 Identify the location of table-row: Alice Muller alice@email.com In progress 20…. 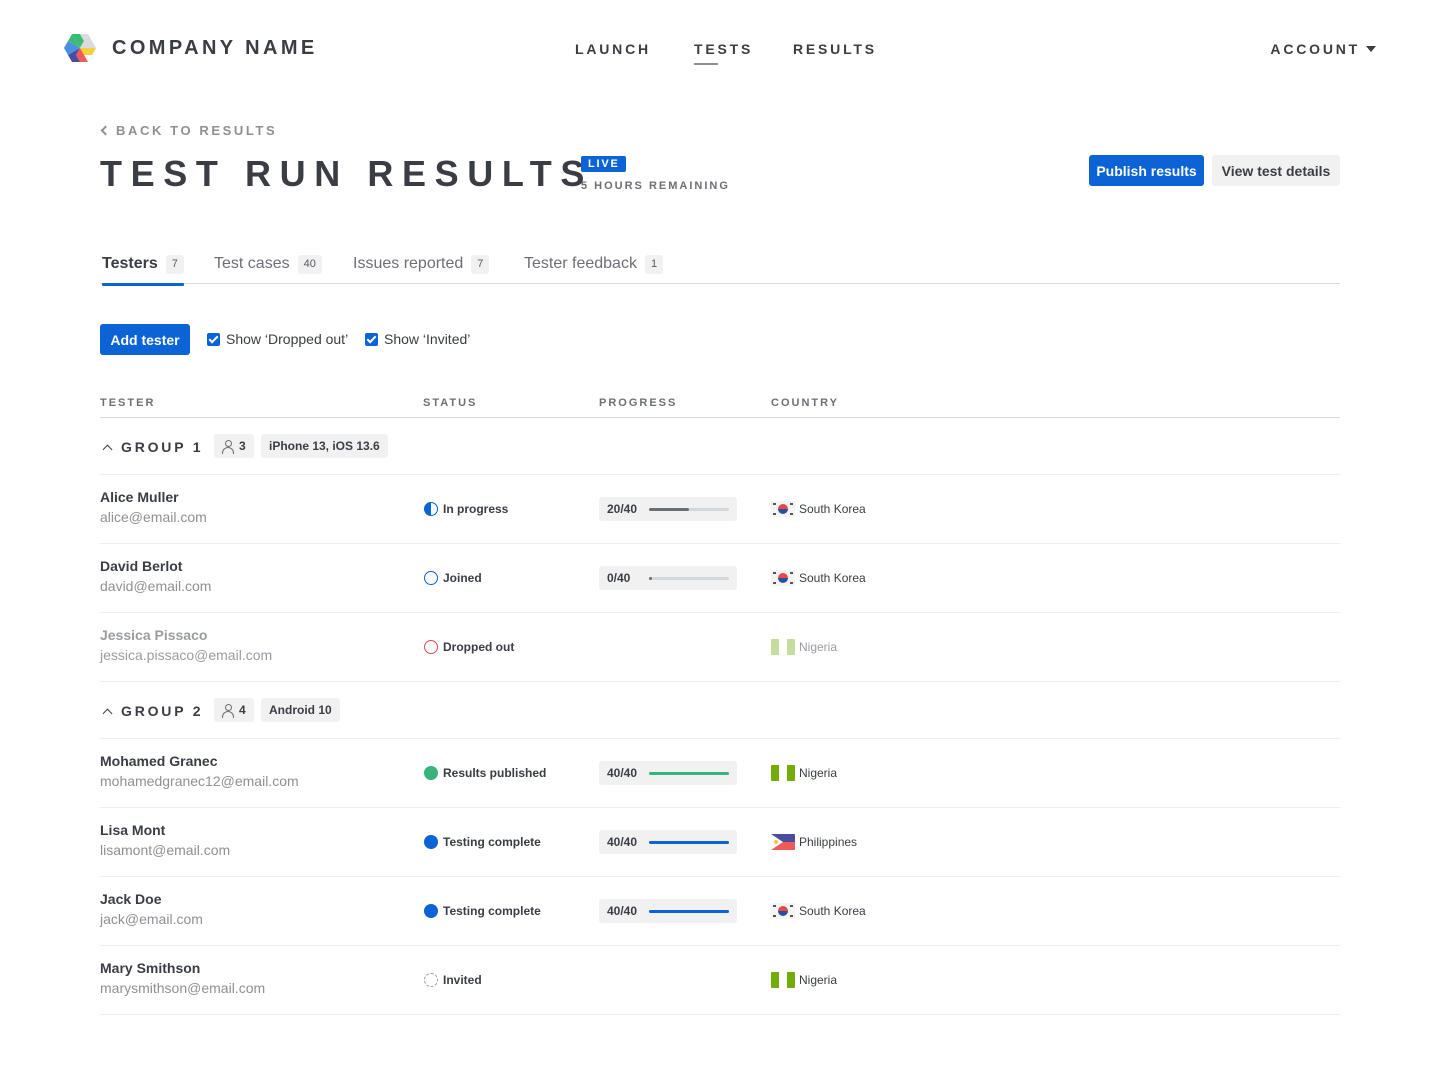
(720, 509).